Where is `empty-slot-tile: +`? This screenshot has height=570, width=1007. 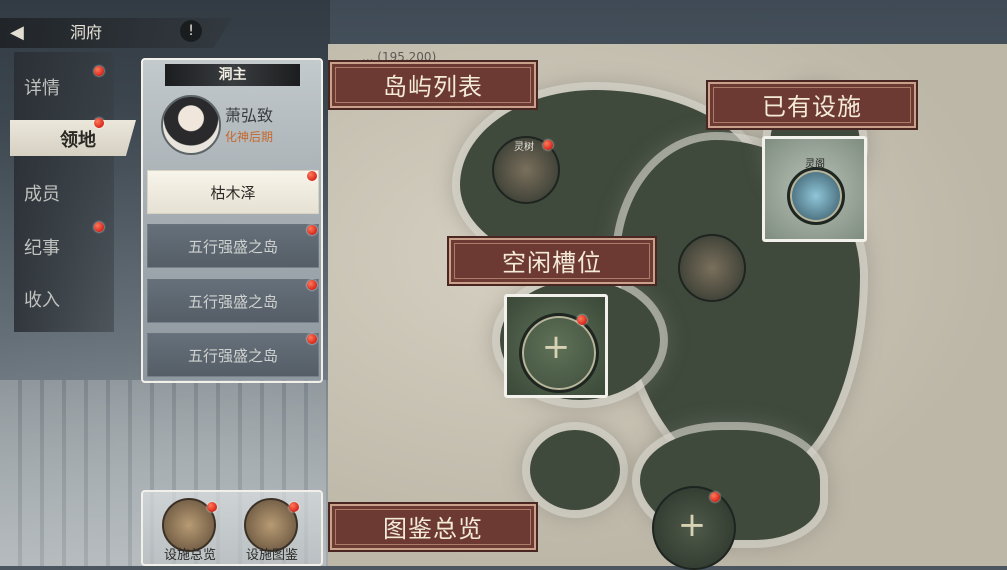
empty-slot-tile: + is located at coordinates (556, 346).